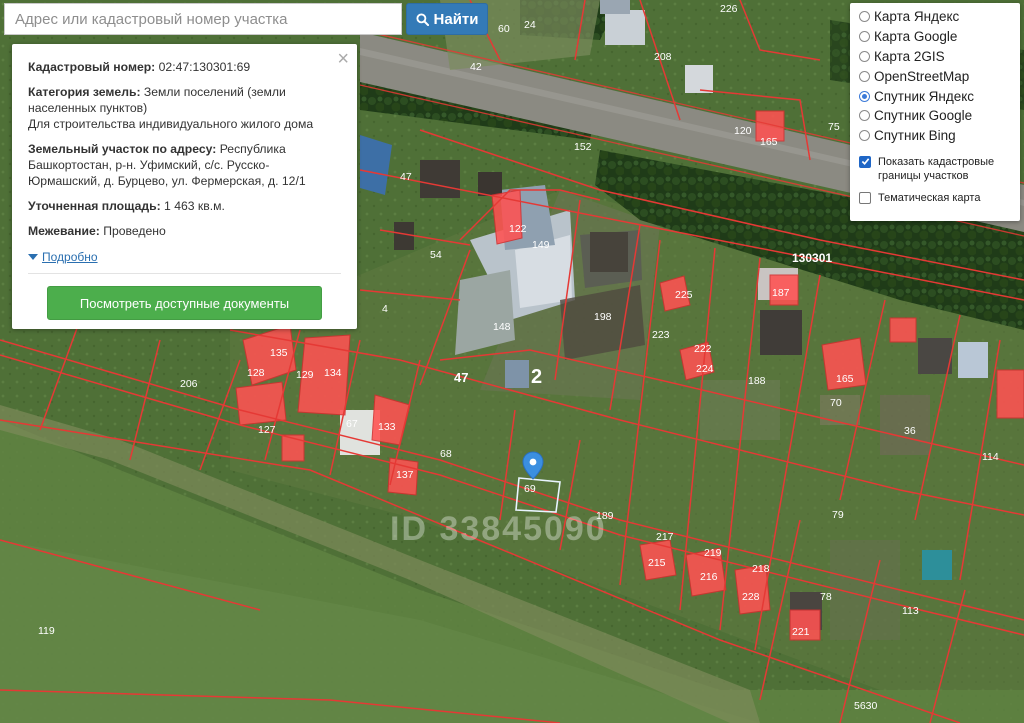 The width and height of the screenshot is (1024, 723). Describe the element at coordinates (189, 384) in the screenshot. I see `parcel-label: 206` at that location.